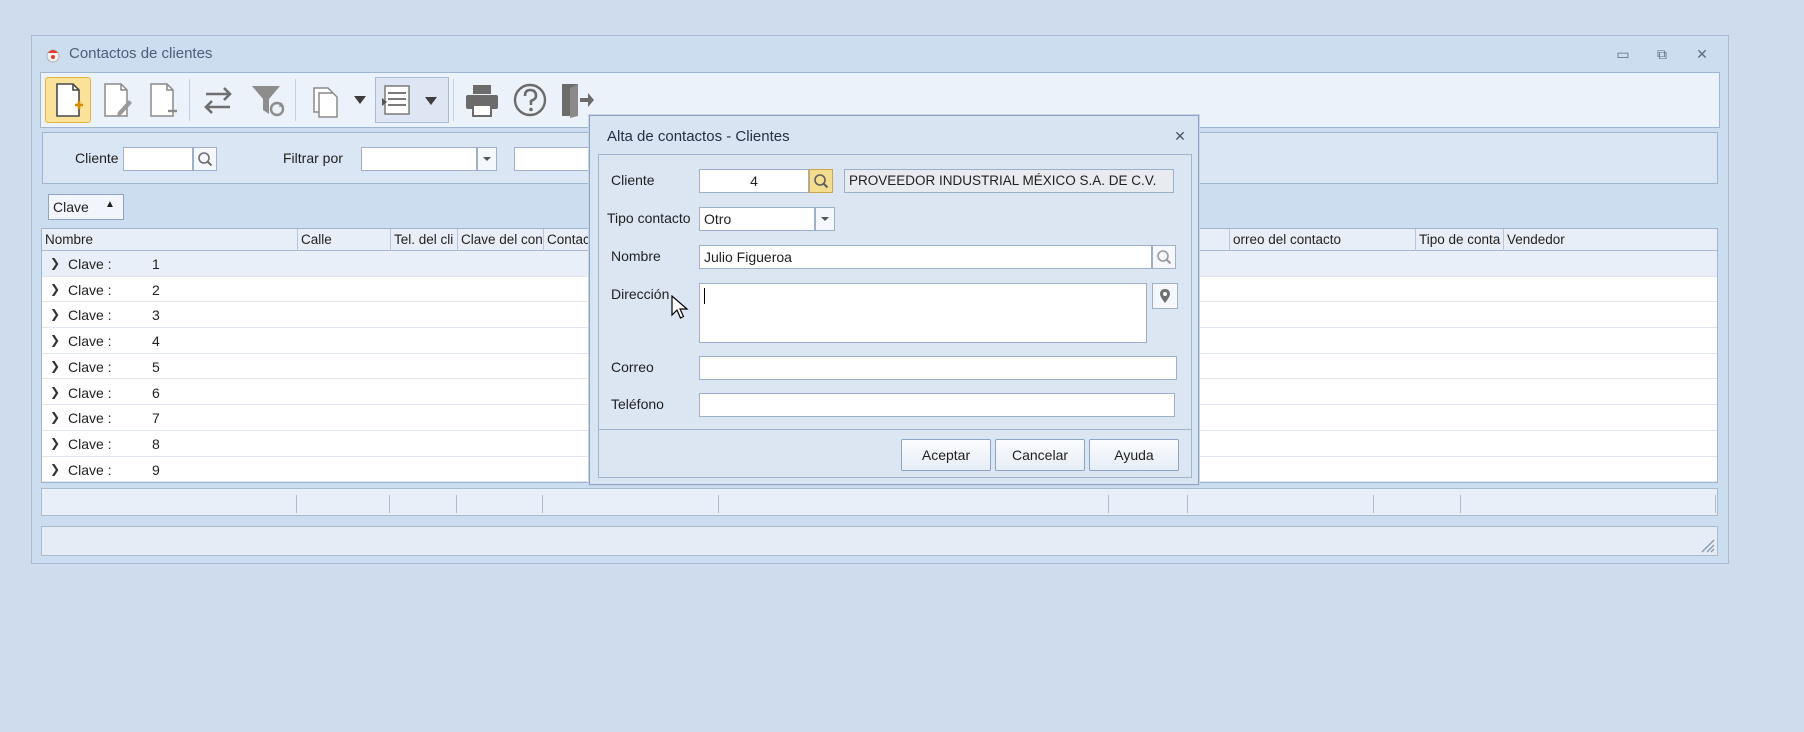 This screenshot has height=732, width=1804. What do you see at coordinates (757, 219) in the screenshot?
I see `tipo-contacto-select: Otro` at bounding box center [757, 219].